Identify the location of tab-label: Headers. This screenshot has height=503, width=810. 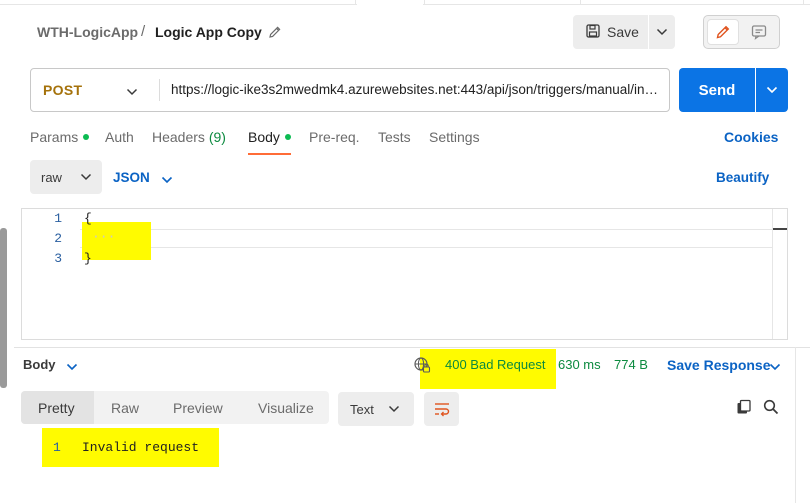
(178, 137).